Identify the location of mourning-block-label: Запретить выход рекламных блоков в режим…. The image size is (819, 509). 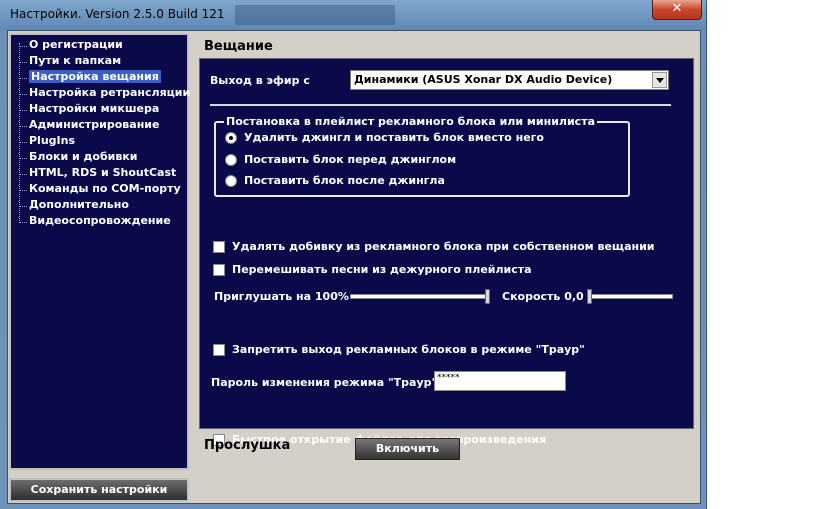
(408, 349).